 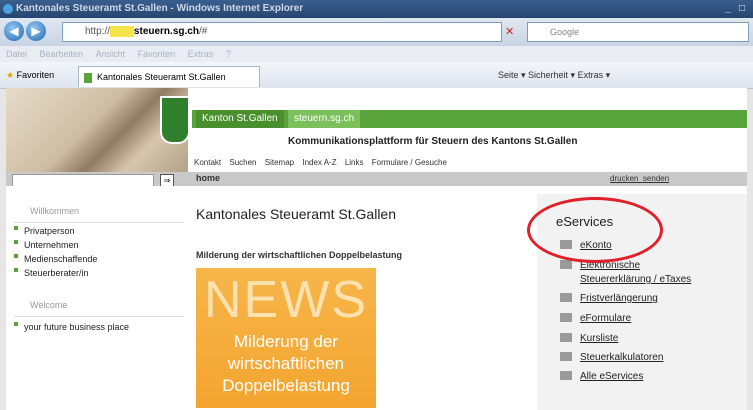 I want to click on sidebar-item-label: Unternehmen, so click(x=51, y=245).